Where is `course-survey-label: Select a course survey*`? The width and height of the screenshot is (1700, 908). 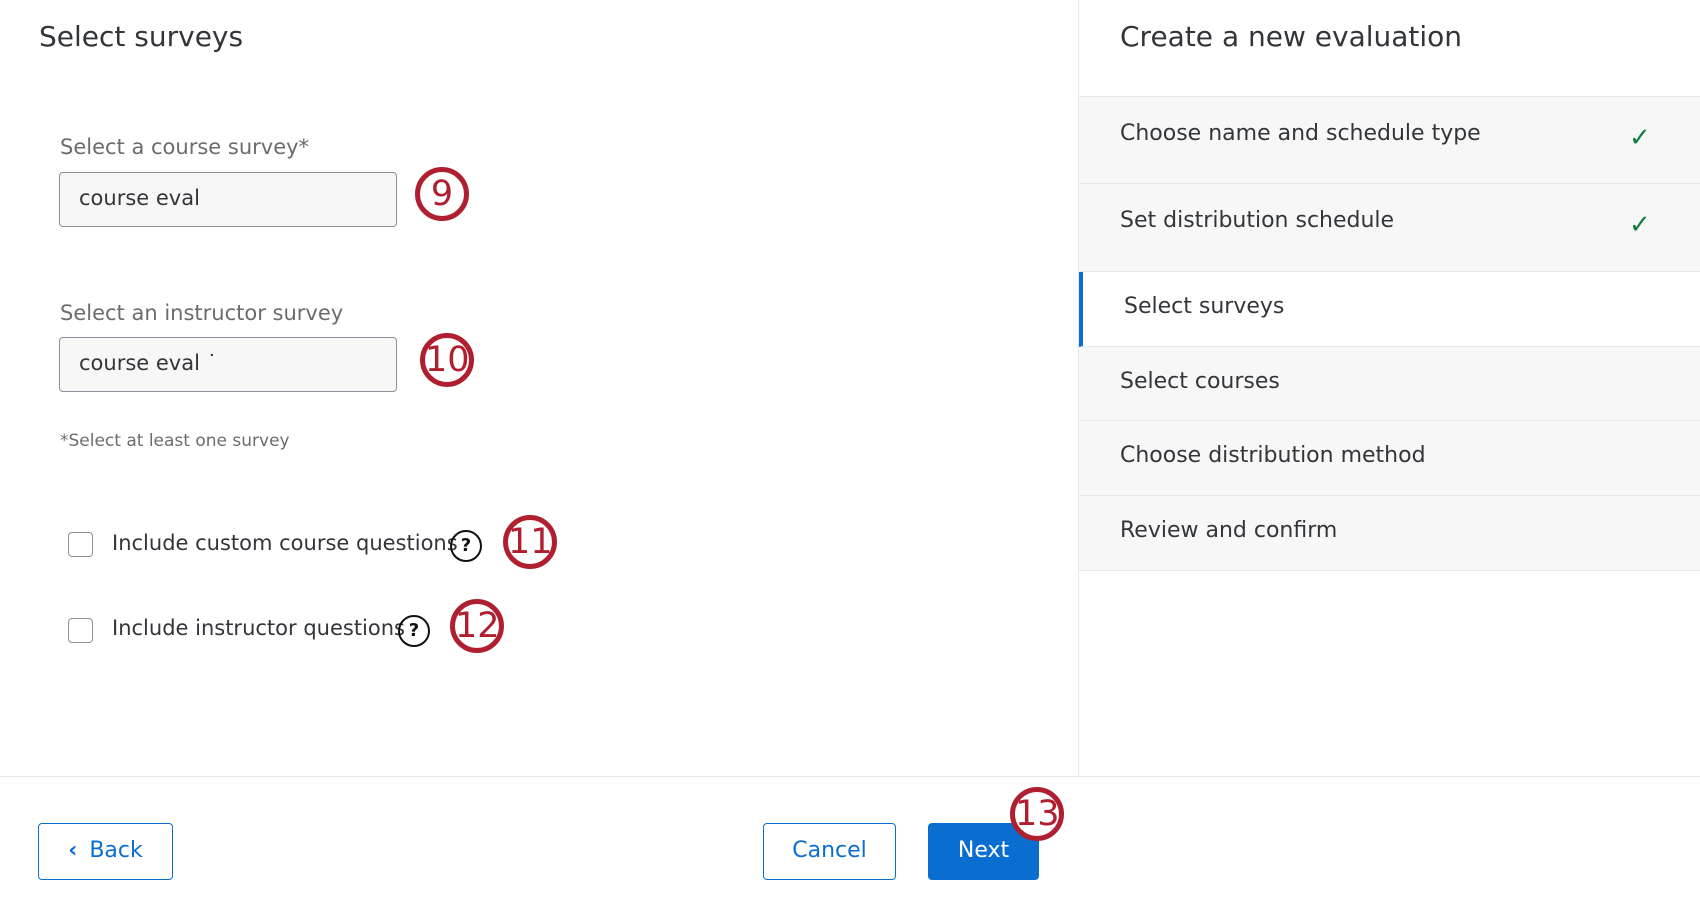 course-survey-label: Select a course survey* is located at coordinates (185, 147).